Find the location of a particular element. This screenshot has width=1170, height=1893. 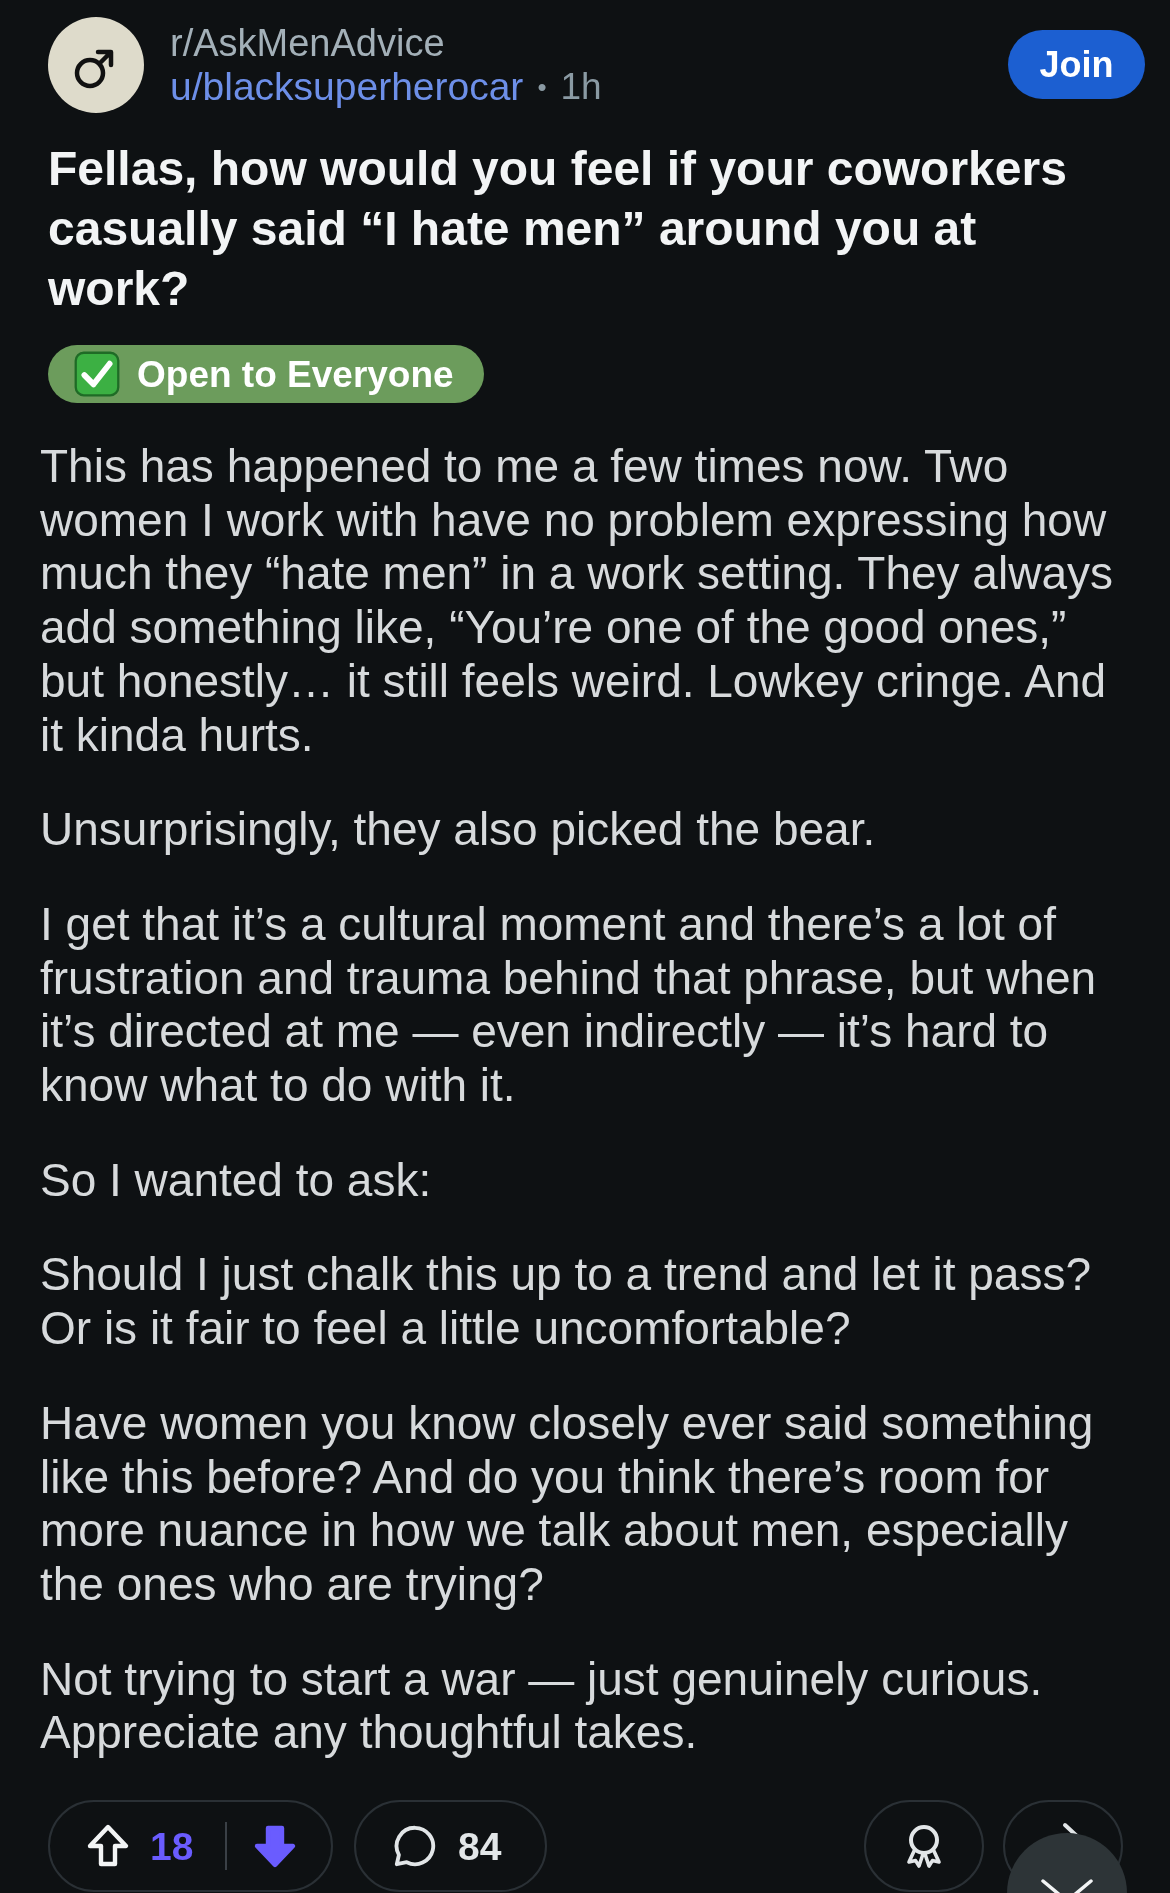

speech-bubble-icon is located at coordinates (415, 1846).